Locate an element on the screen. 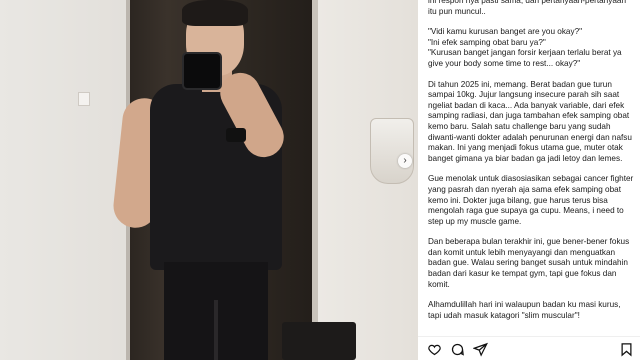 This screenshot has height=360, width=640. smartwatch is located at coordinates (236, 135).